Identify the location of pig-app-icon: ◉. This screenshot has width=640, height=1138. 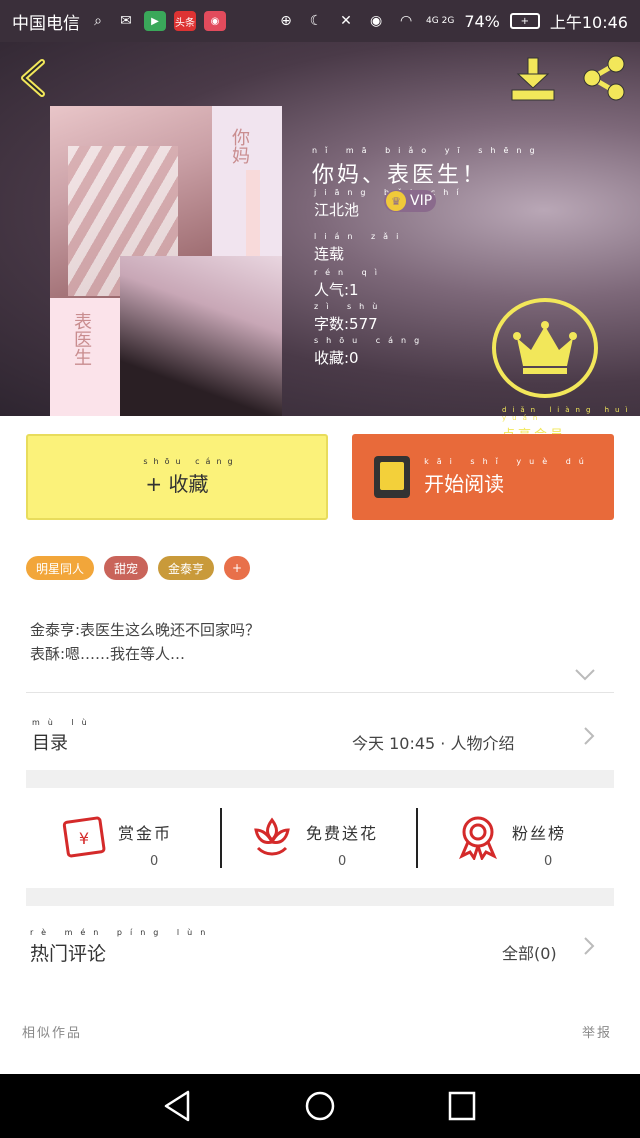
(215, 21).